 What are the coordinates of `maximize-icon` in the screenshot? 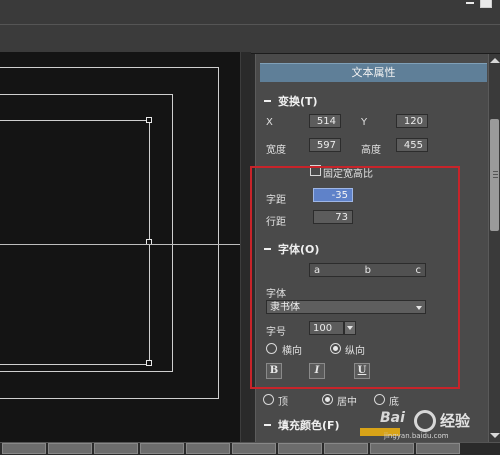 It's located at (486, 4).